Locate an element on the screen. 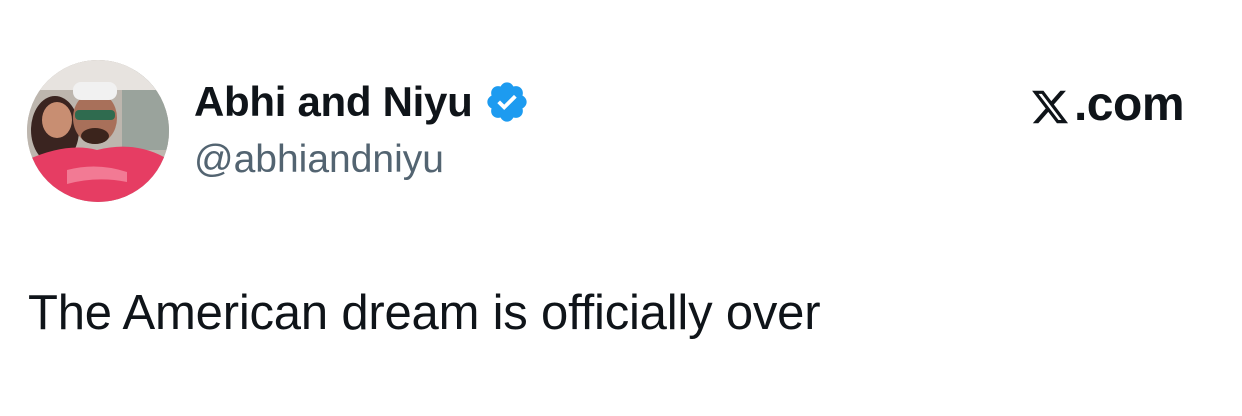 Image resolution: width=1242 pixels, height=416 pixels. display-name: Abhi and Niyu is located at coordinates (333, 102).